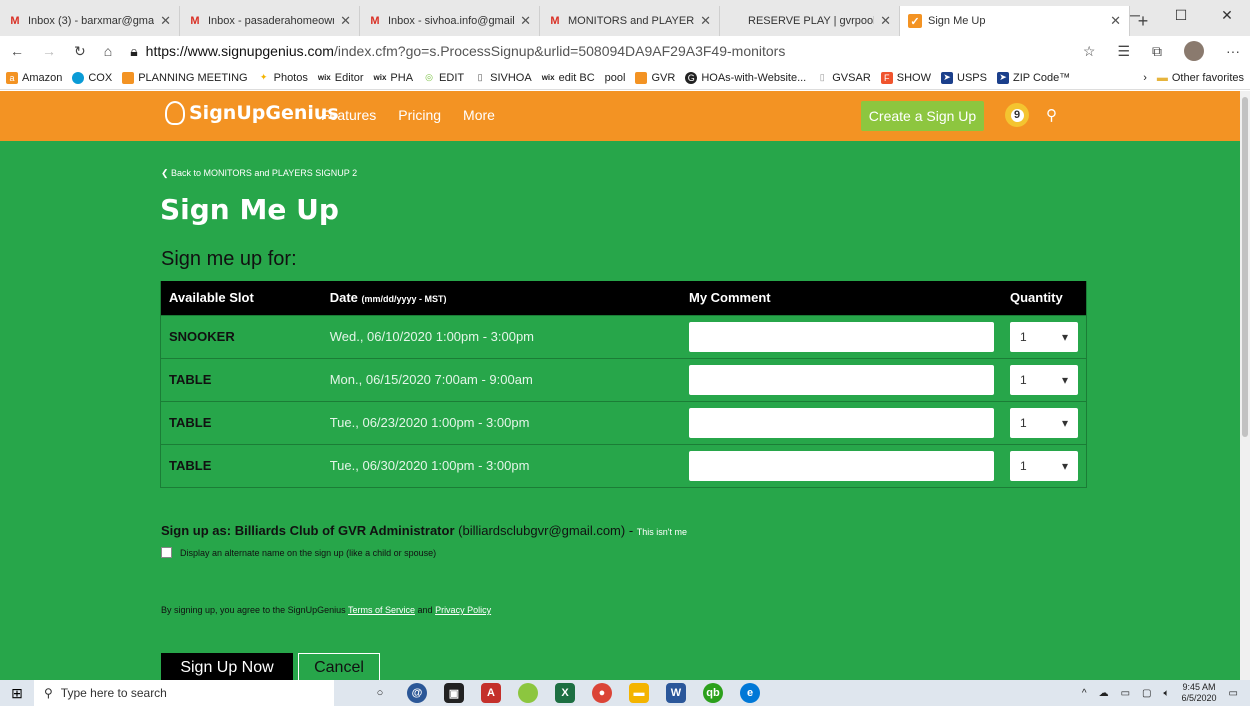 The image size is (1250, 706). What do you see at coordinates (480, 77) in the screenshot?
I see `document-icon: ▯` at bounding box center [480, 77].